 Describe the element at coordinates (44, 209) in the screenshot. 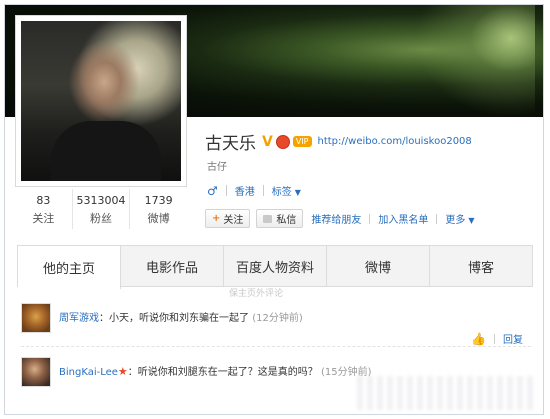

I see `stat-following: 83 关注` at that location.